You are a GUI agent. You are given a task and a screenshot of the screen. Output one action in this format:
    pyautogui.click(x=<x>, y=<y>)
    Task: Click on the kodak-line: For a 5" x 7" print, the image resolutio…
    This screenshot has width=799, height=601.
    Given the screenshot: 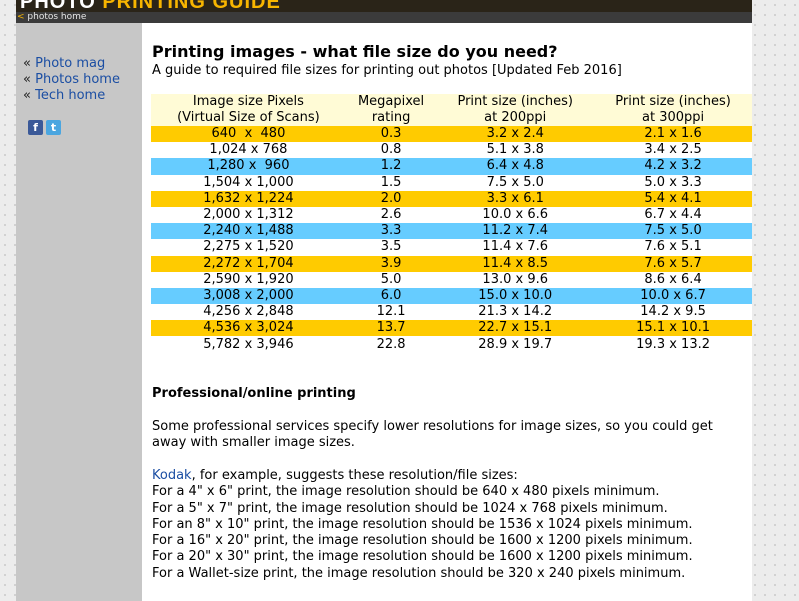 What is the action you would take?
    pyautogui.click(x=410, y=508)
    